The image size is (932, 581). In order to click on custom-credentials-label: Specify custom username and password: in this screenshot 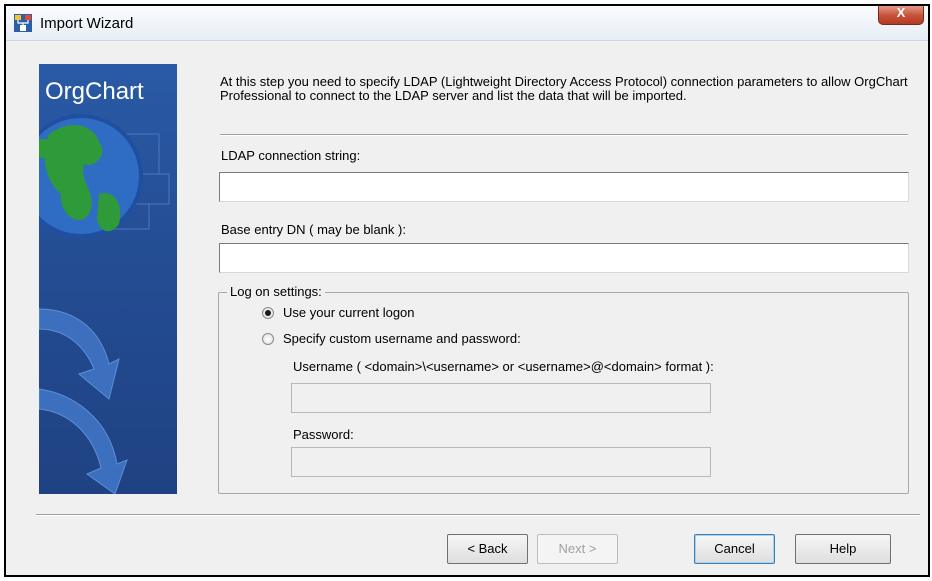, I will do `click(402, 338)`.